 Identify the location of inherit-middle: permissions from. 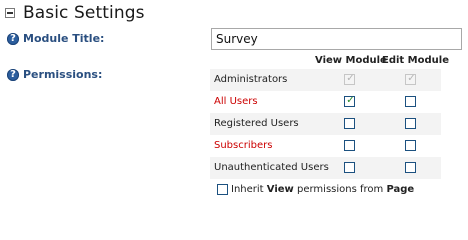
(340, 189).